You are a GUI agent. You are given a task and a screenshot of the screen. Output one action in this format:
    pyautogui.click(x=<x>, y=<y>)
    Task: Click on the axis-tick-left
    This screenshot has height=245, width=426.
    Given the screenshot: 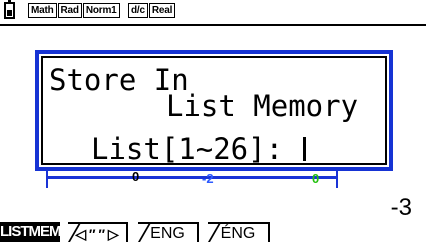 What is the action you would take?
    pyautogui.click(x=47, y=178)
    